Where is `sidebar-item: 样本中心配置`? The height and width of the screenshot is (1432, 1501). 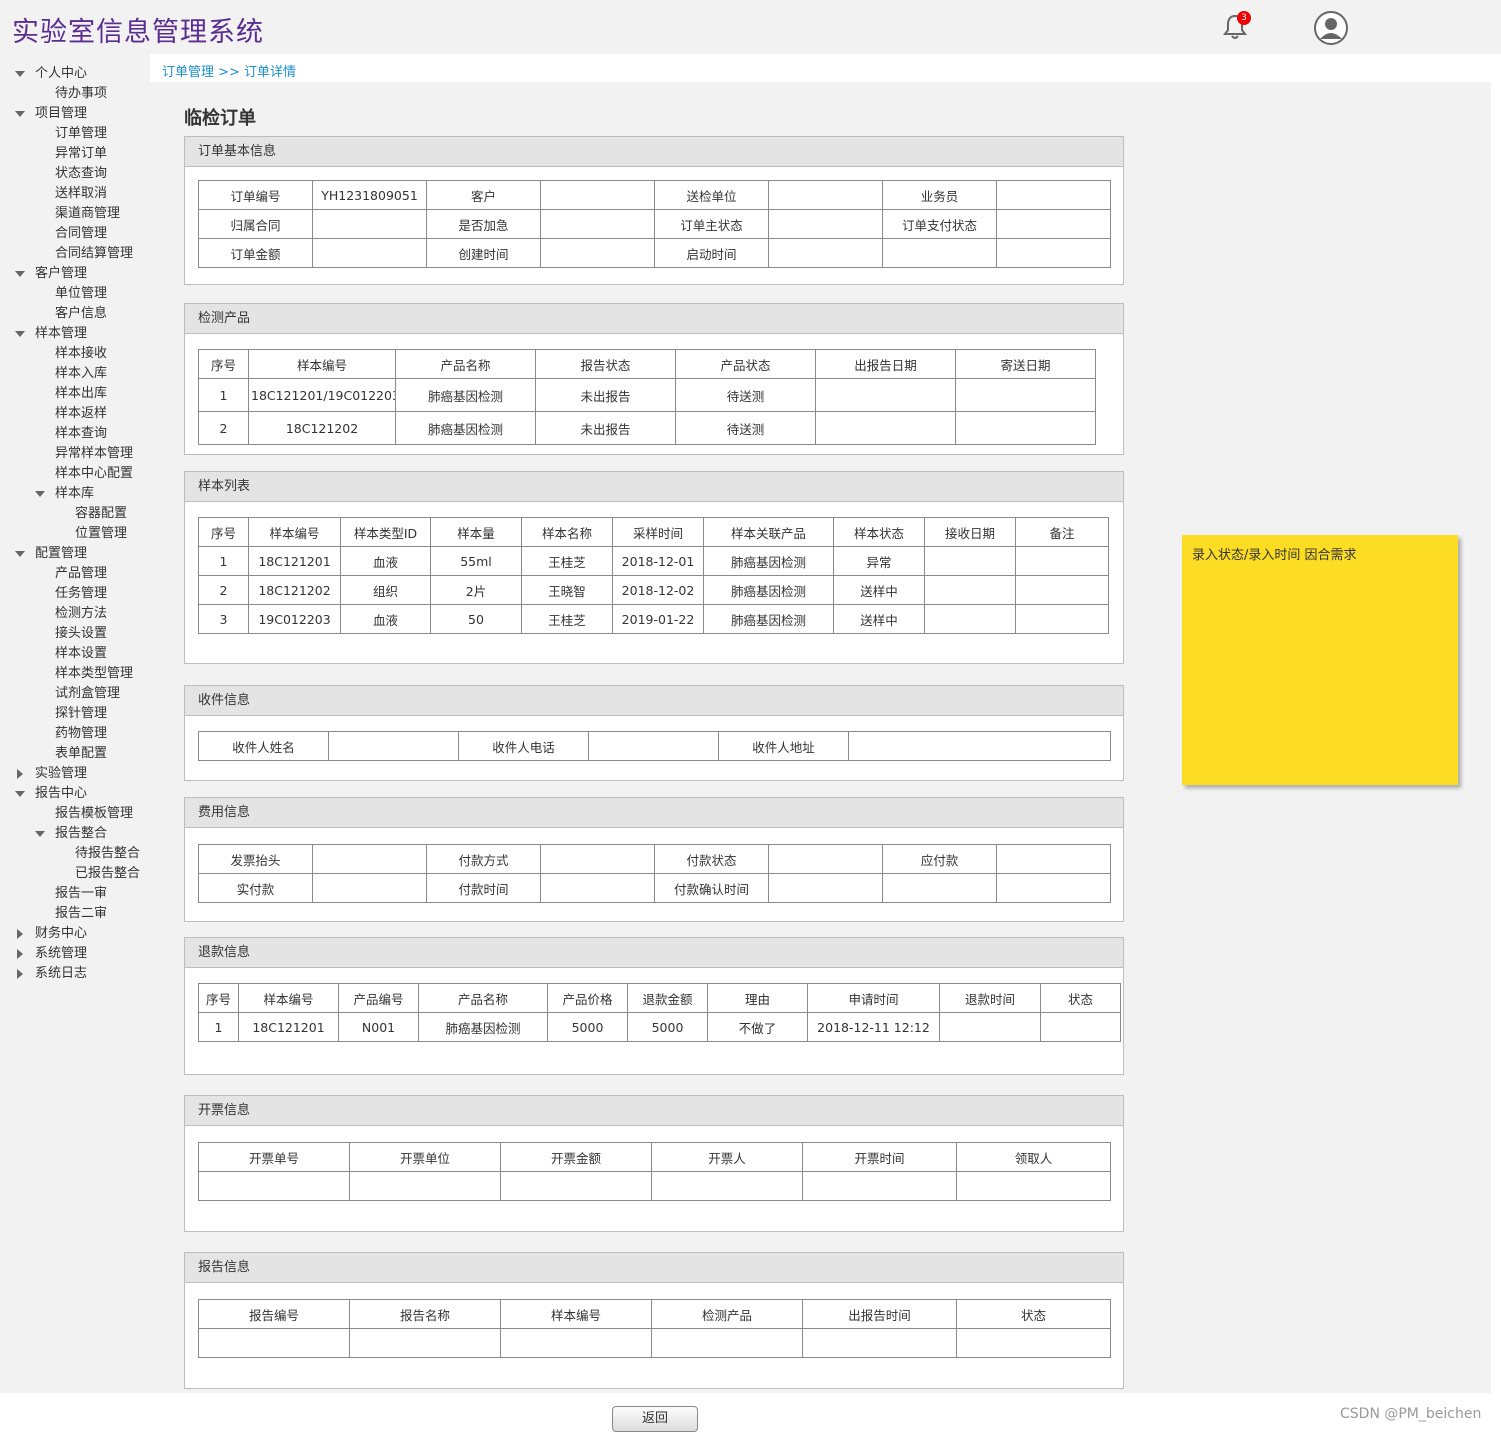
sidebar-item: 样本中心配置 is located at coordinates (75, 474).